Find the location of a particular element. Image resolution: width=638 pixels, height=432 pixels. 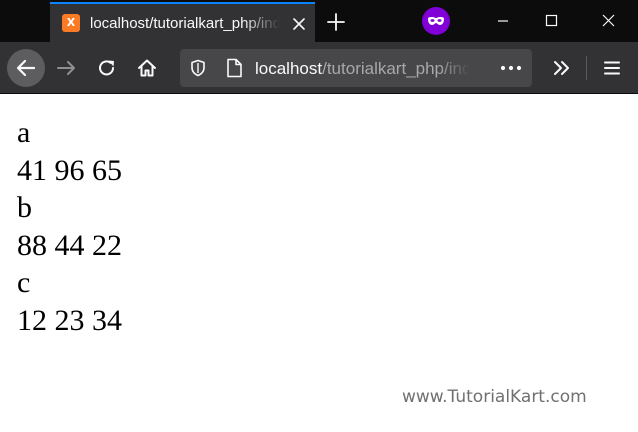

page-actions-button is located at coordinates (511, 68).